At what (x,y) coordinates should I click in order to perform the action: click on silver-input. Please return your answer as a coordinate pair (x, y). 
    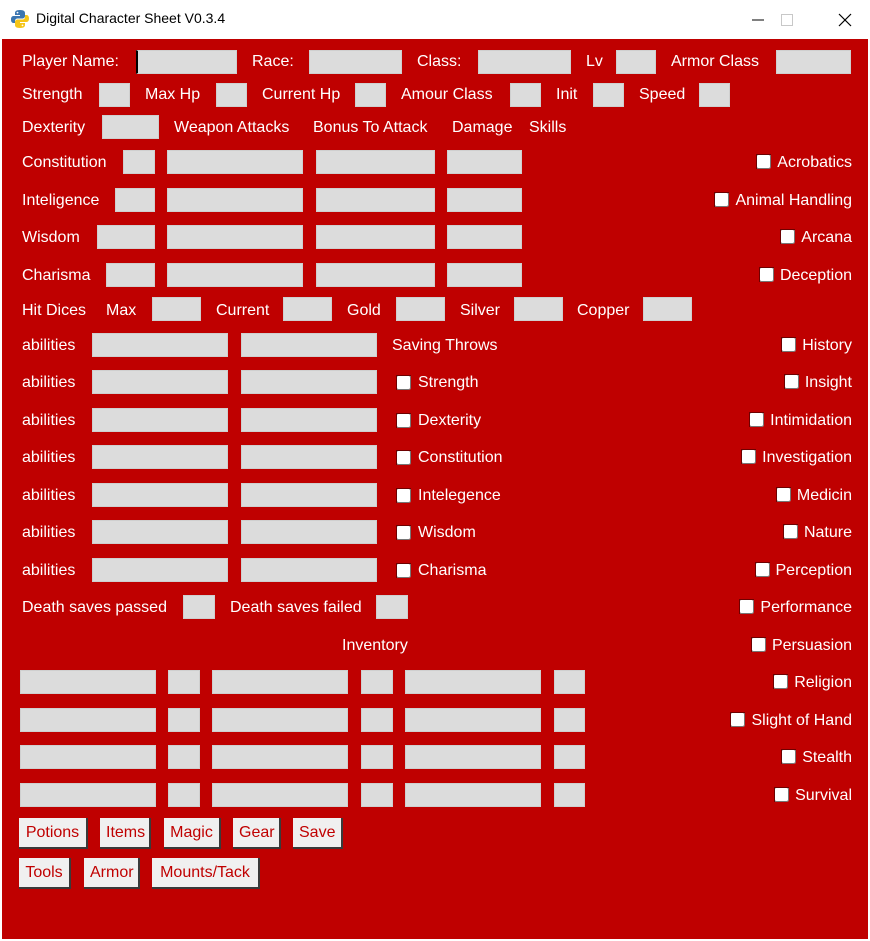
    Looking at the image, I should click on (538, 309).